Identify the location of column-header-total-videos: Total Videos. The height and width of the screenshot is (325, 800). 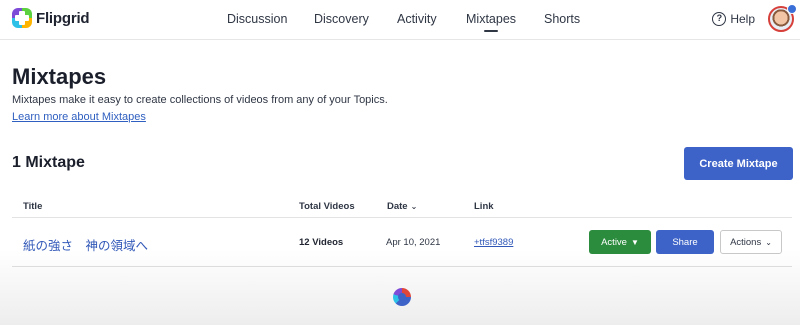
(327, 206).